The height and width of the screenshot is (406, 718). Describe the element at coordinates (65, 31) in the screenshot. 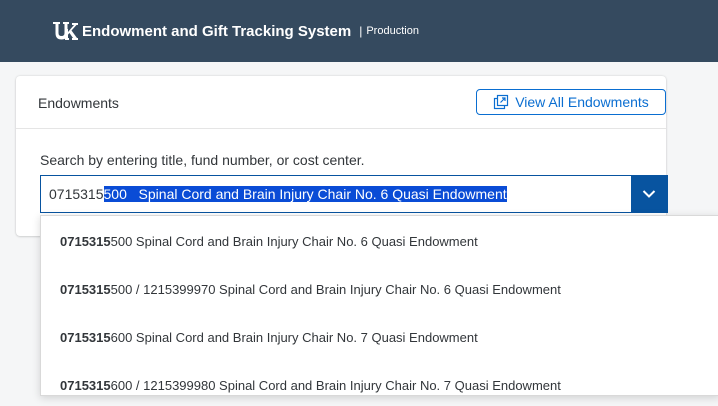

I see `uk-logo-icon` at that location.